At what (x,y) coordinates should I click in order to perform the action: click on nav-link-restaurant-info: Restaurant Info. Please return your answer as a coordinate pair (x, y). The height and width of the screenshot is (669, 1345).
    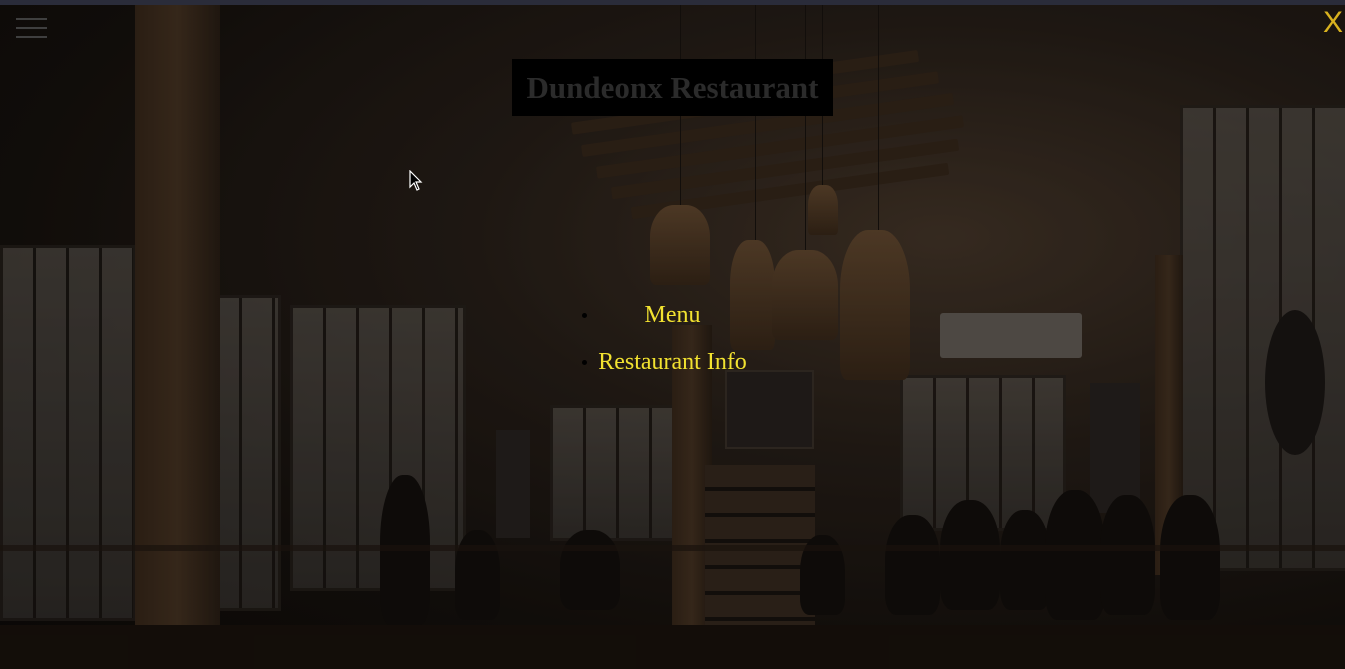
    Looking at the image, I should click on (672, 362).